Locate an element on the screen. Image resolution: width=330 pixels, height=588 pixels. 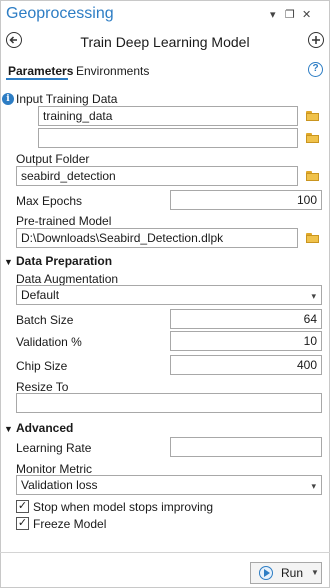
tab-active-indicator is located at coordinates (37, 79).